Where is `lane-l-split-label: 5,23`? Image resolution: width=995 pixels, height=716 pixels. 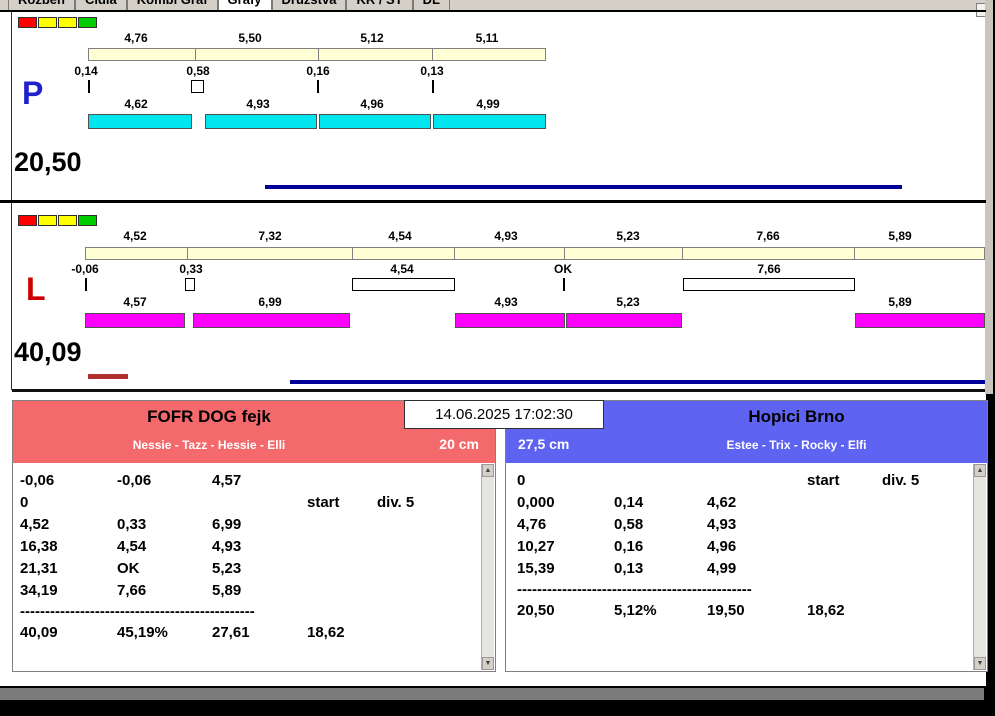
lane-l-split-label: 5,23 is located at coordinates (628, 236).